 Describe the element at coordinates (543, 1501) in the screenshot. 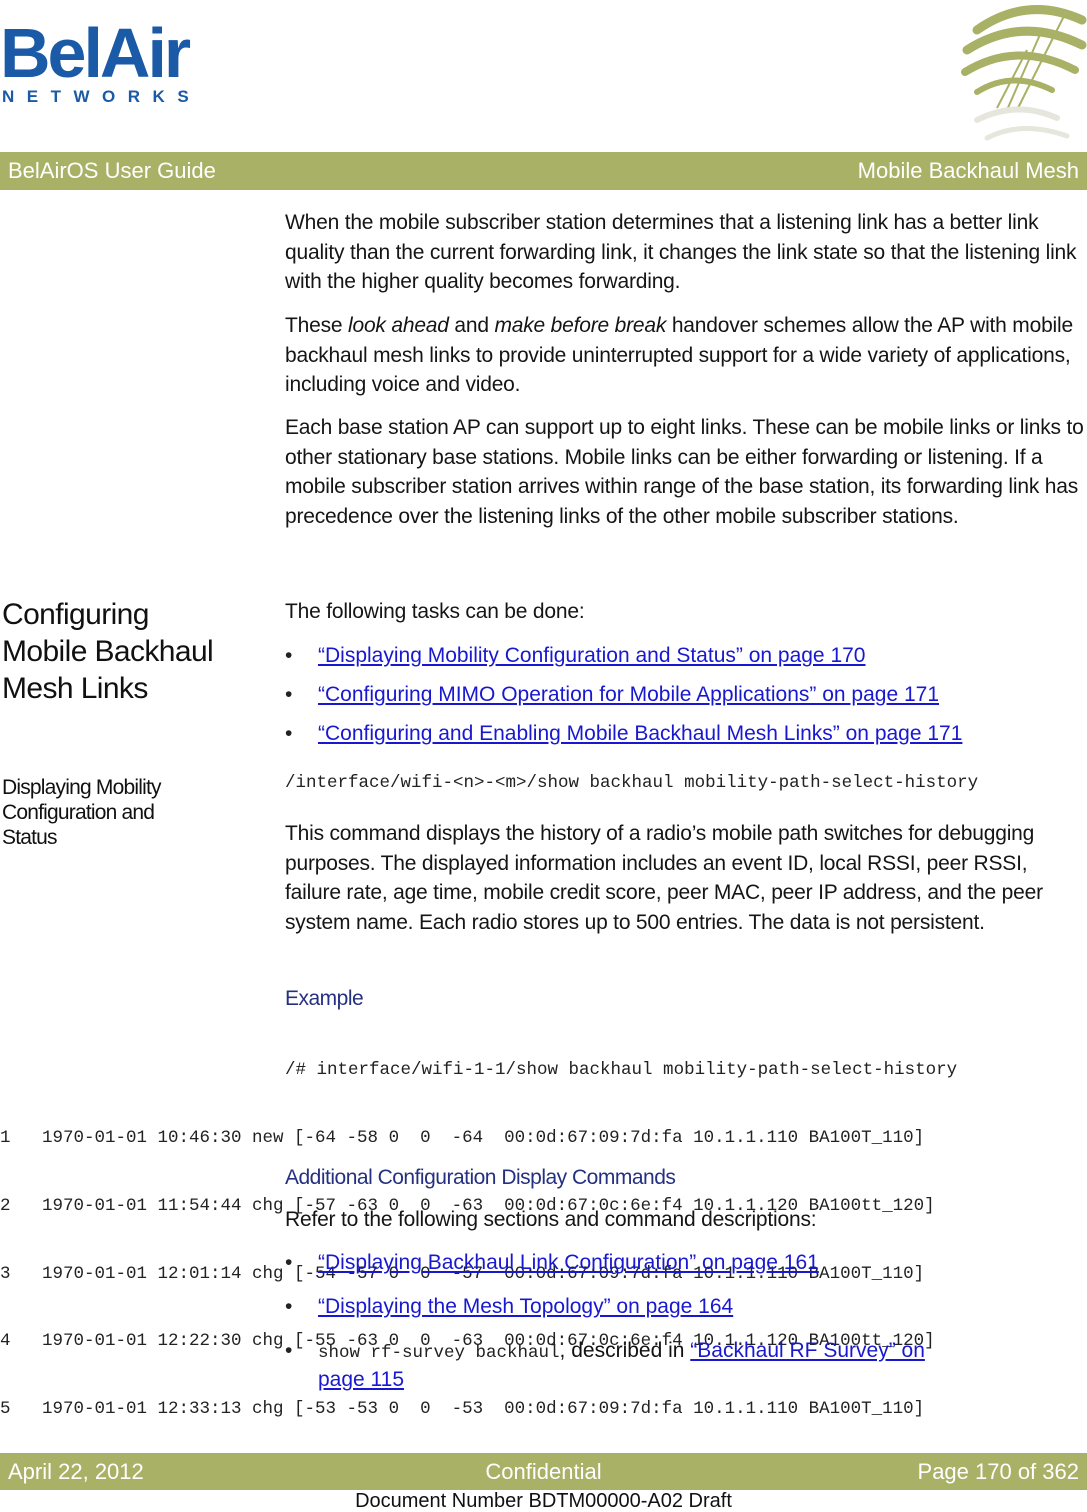

I see `document-number: Document Number BDTM00000-A02 Draft` at that location.